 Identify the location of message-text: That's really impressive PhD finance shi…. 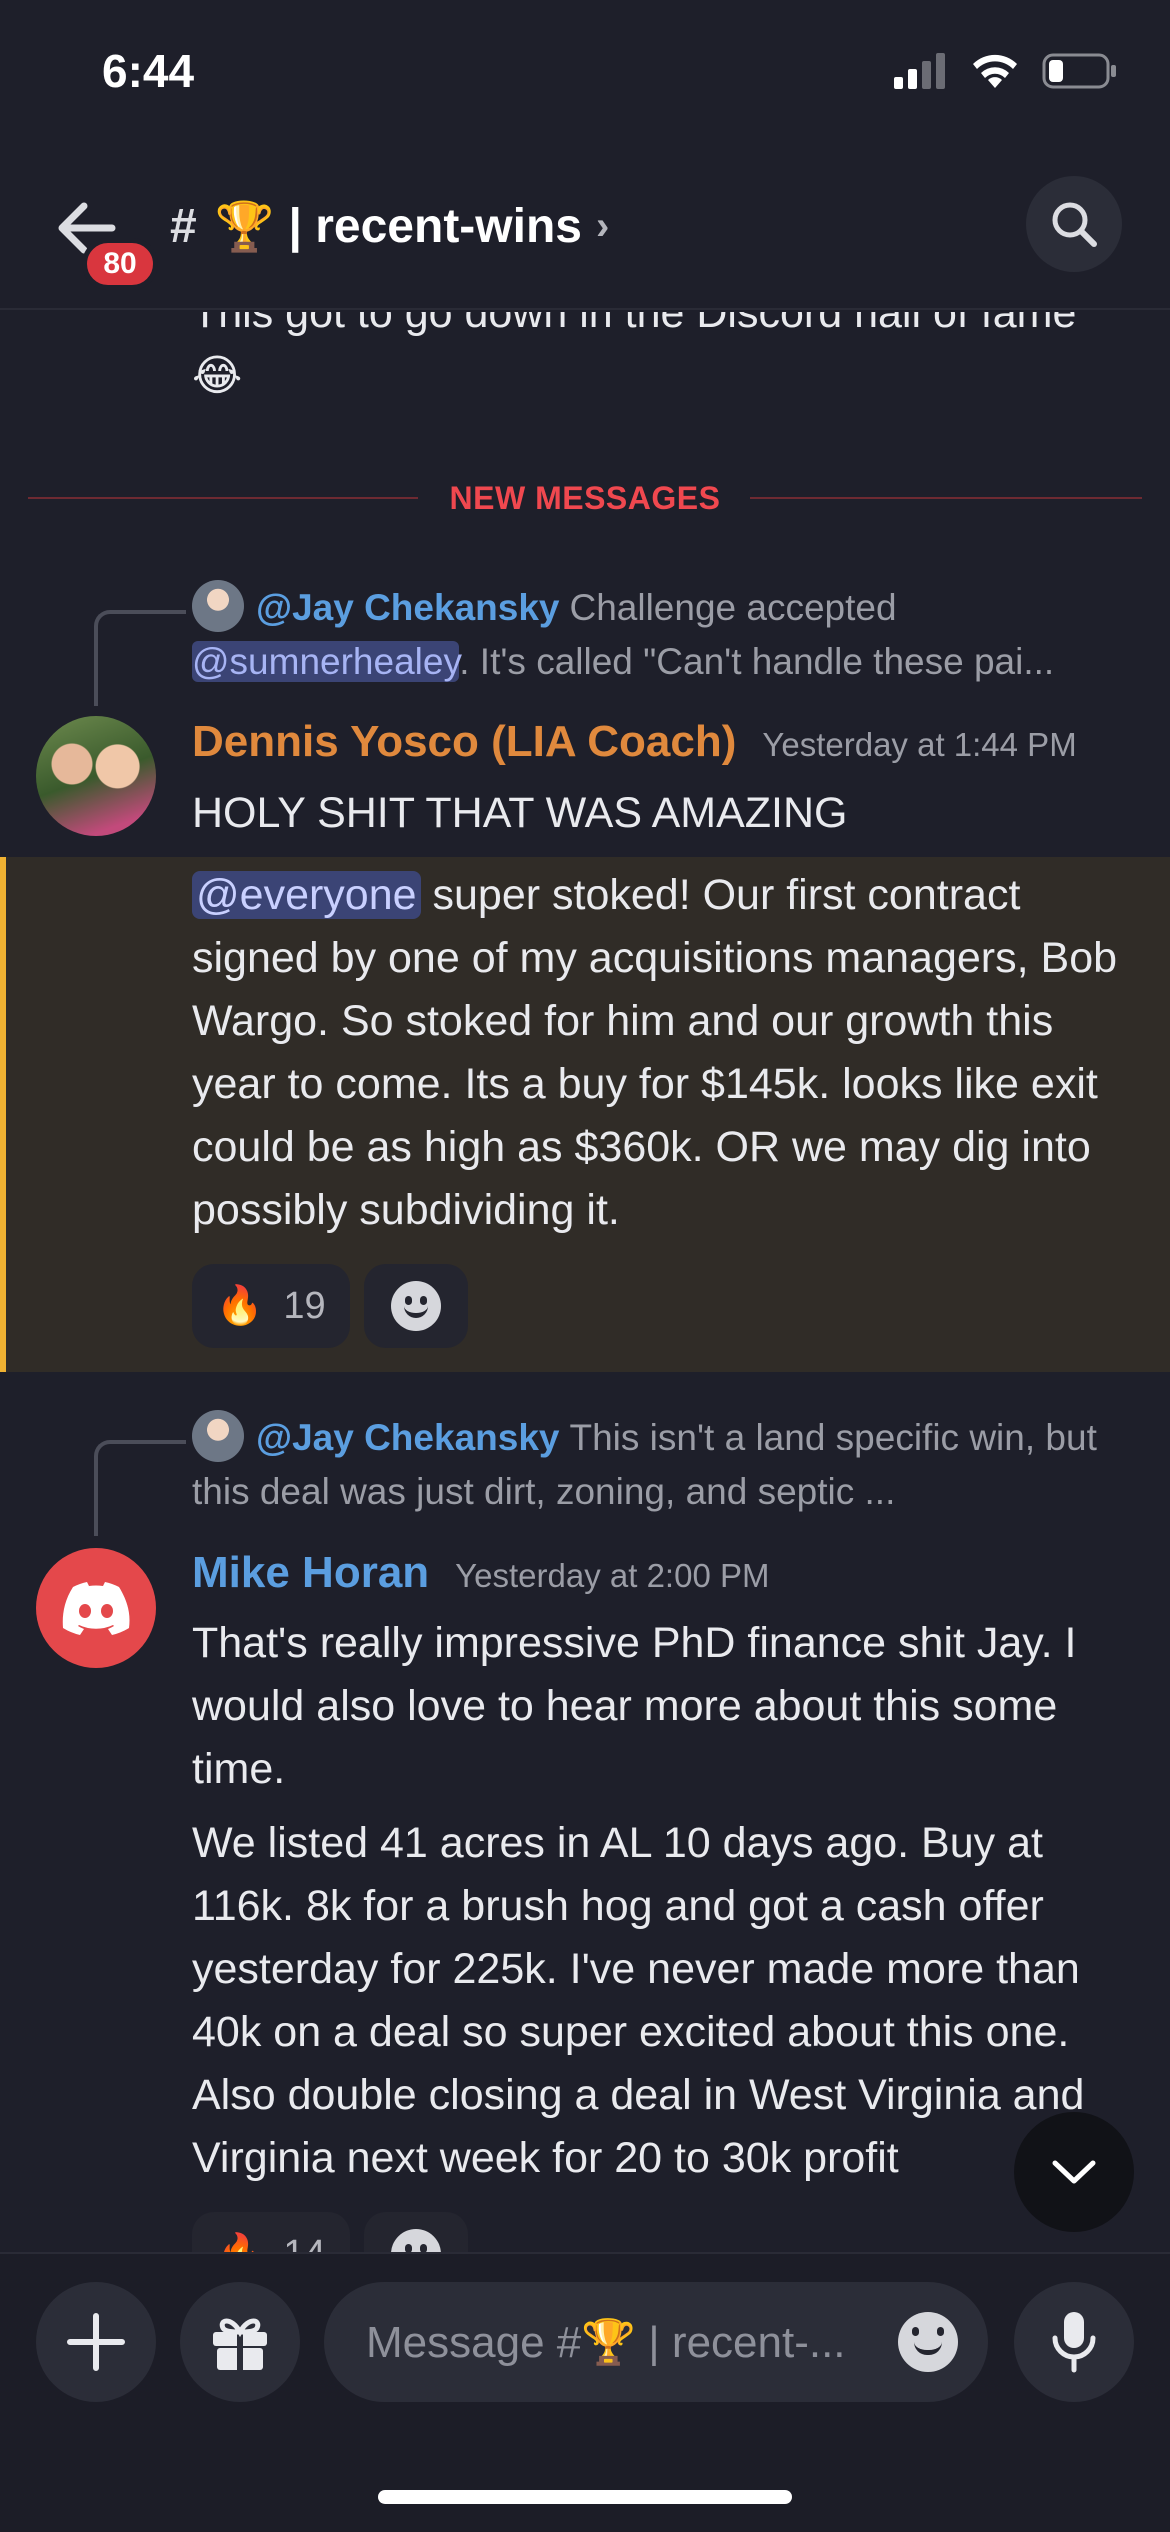
(634, 1706).